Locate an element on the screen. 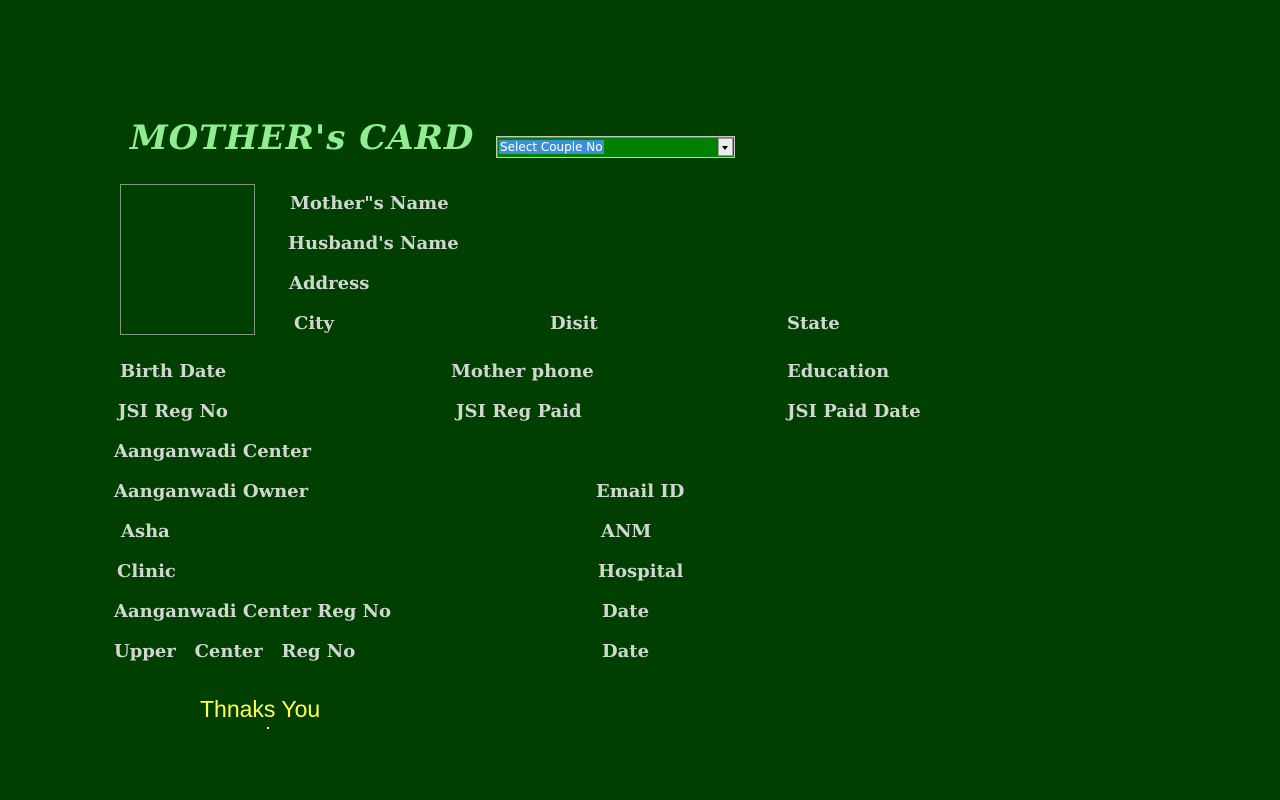 Image resolution: width=1280 pixels, height=800 pixels. birth-date-label: Birth Date is located at coordinates (173, 371).